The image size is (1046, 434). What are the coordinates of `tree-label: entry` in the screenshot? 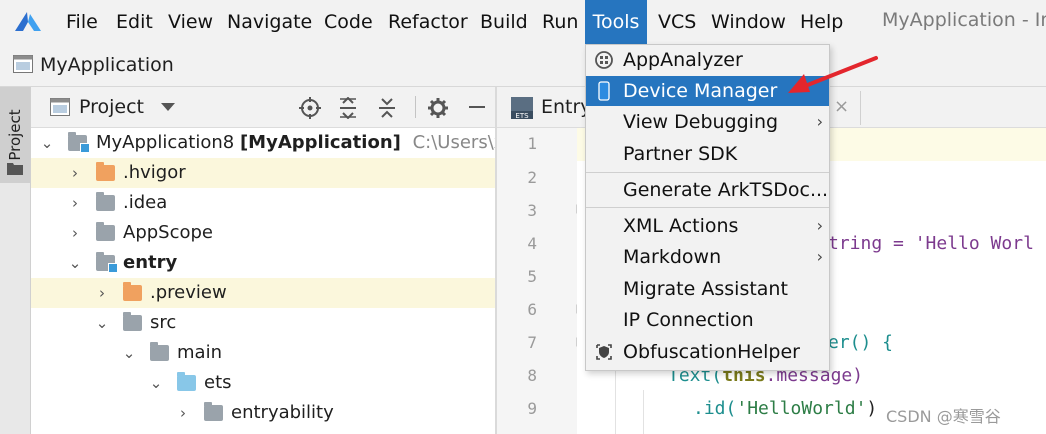 It's located at (150, 262).